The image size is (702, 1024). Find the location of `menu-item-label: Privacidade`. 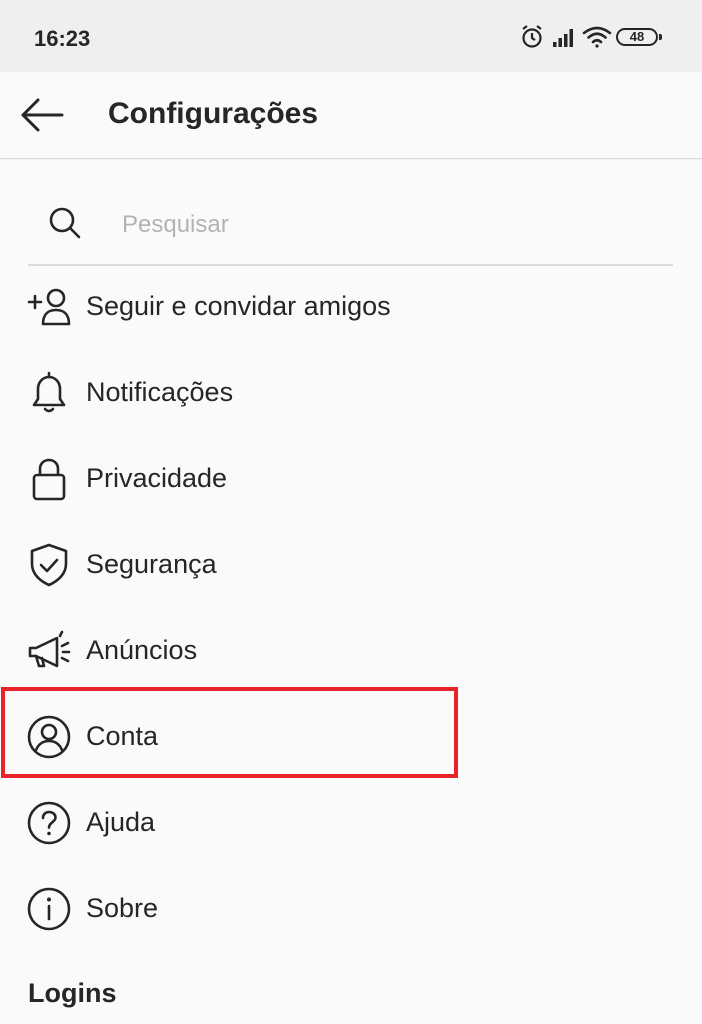

menu-item-label: Privacidade is located at coordinates (157, 478).